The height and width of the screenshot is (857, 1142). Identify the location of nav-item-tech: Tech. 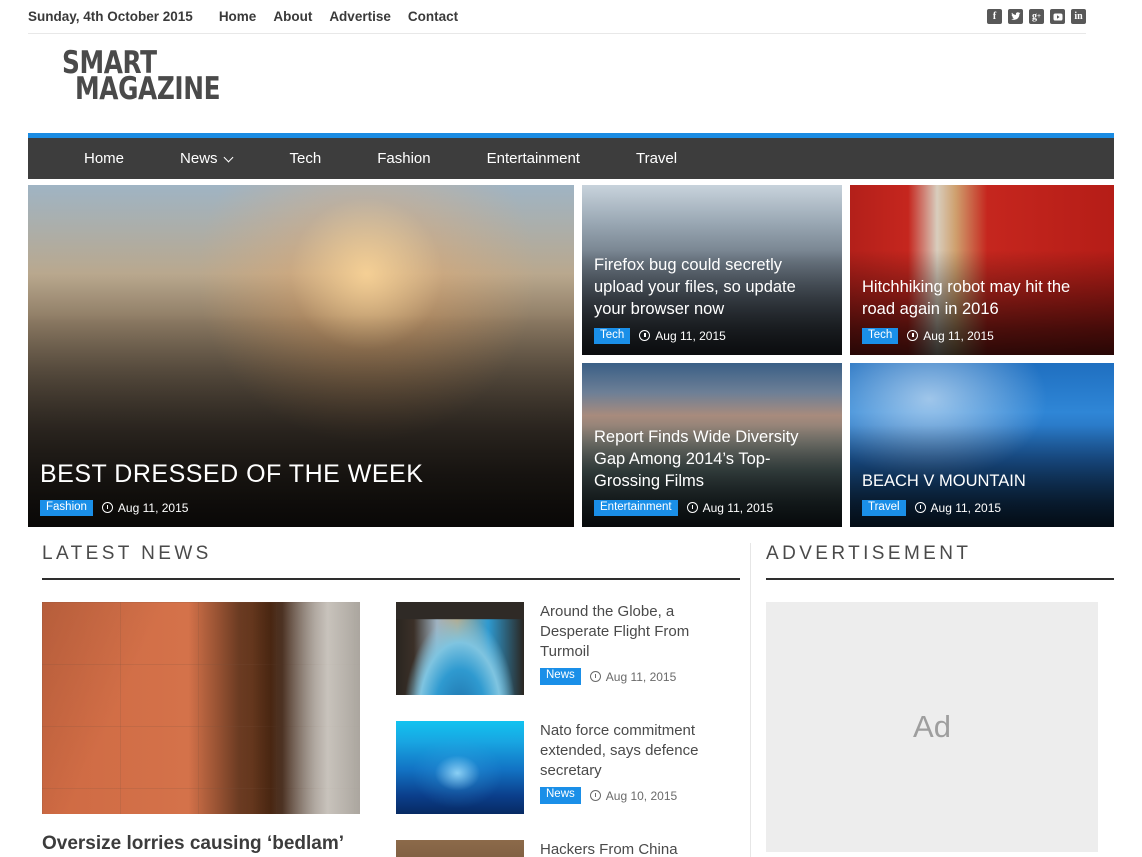
(306, 158).